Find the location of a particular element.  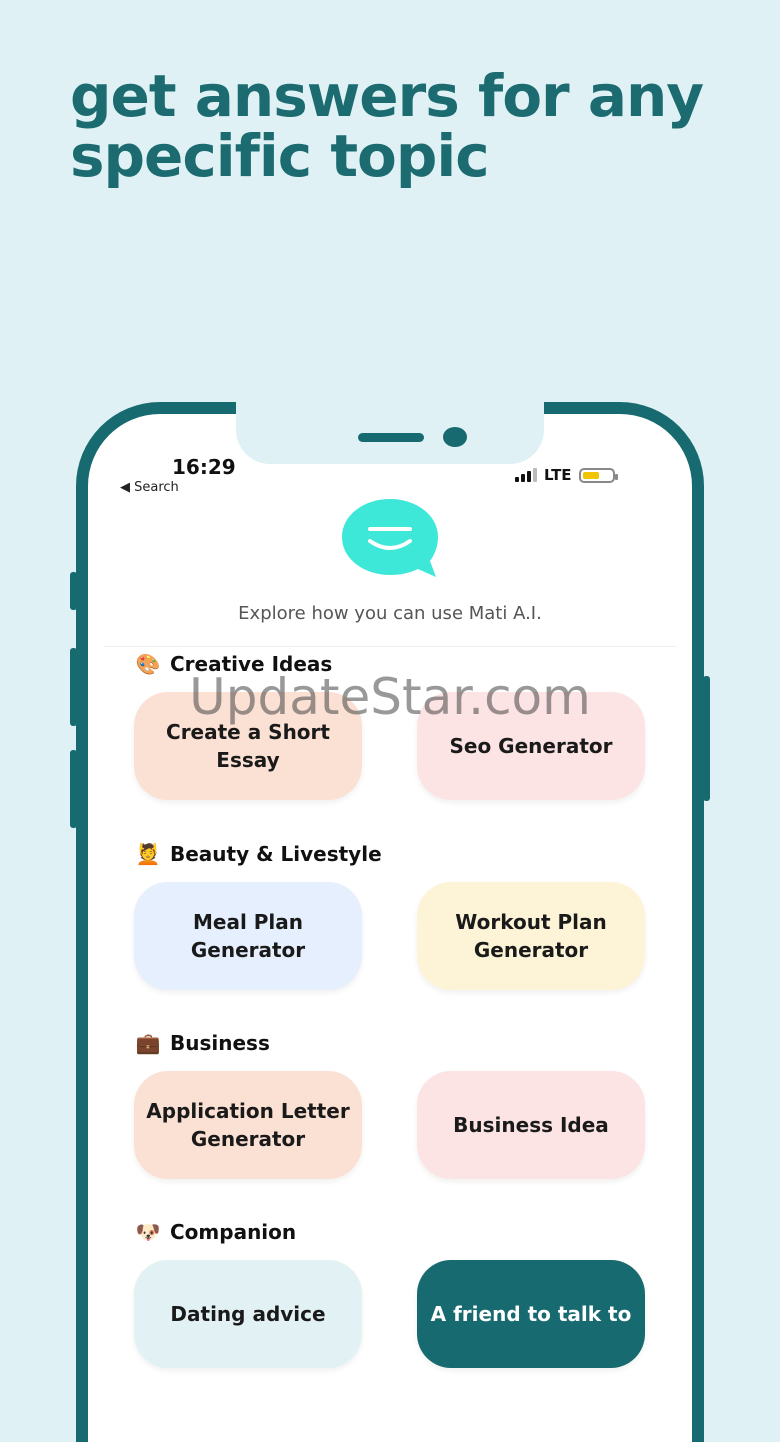

signal-bars-icon is located at coordinates (526, 475).